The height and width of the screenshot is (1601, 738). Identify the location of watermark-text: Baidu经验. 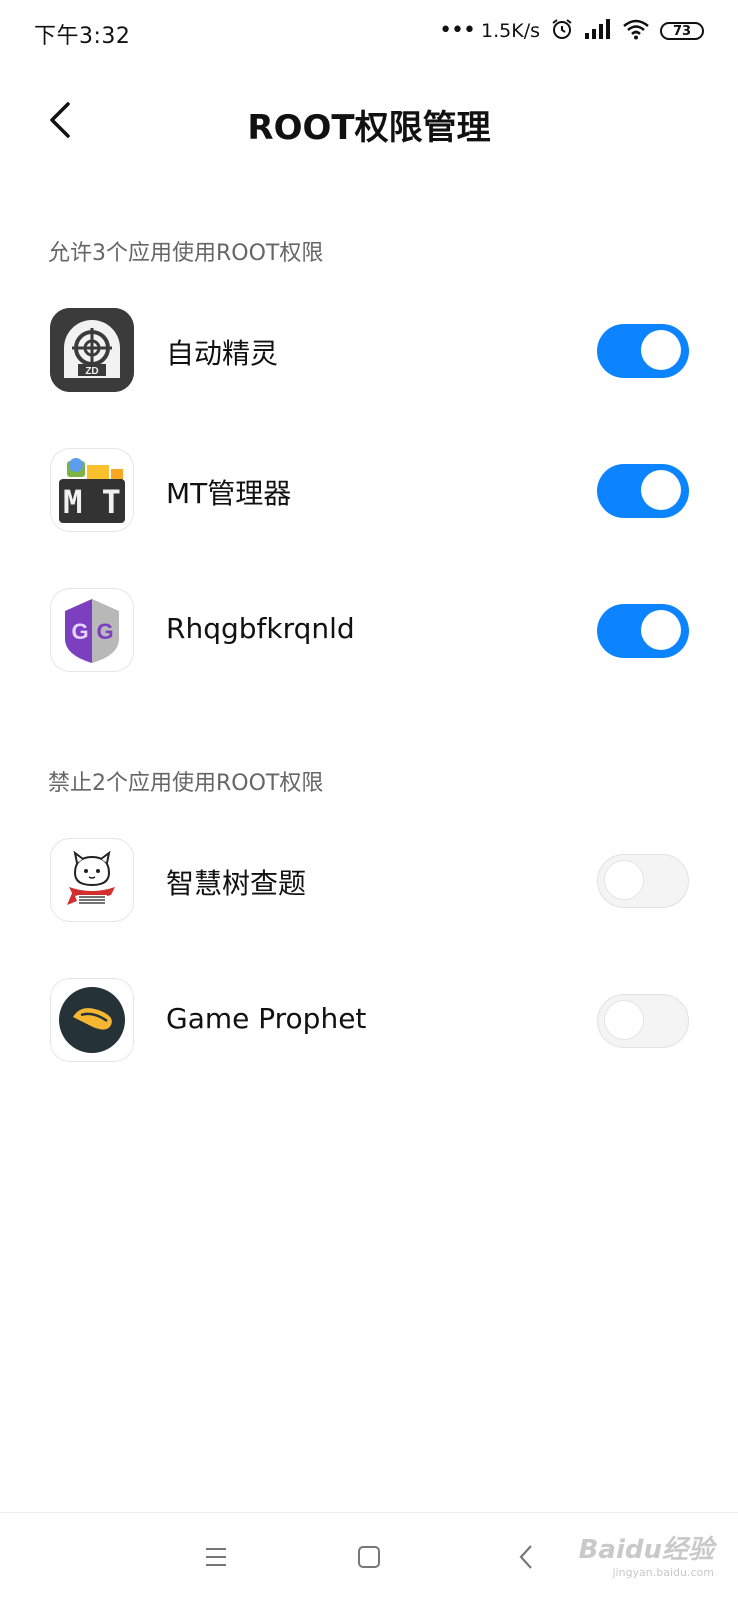
(646, 1550).